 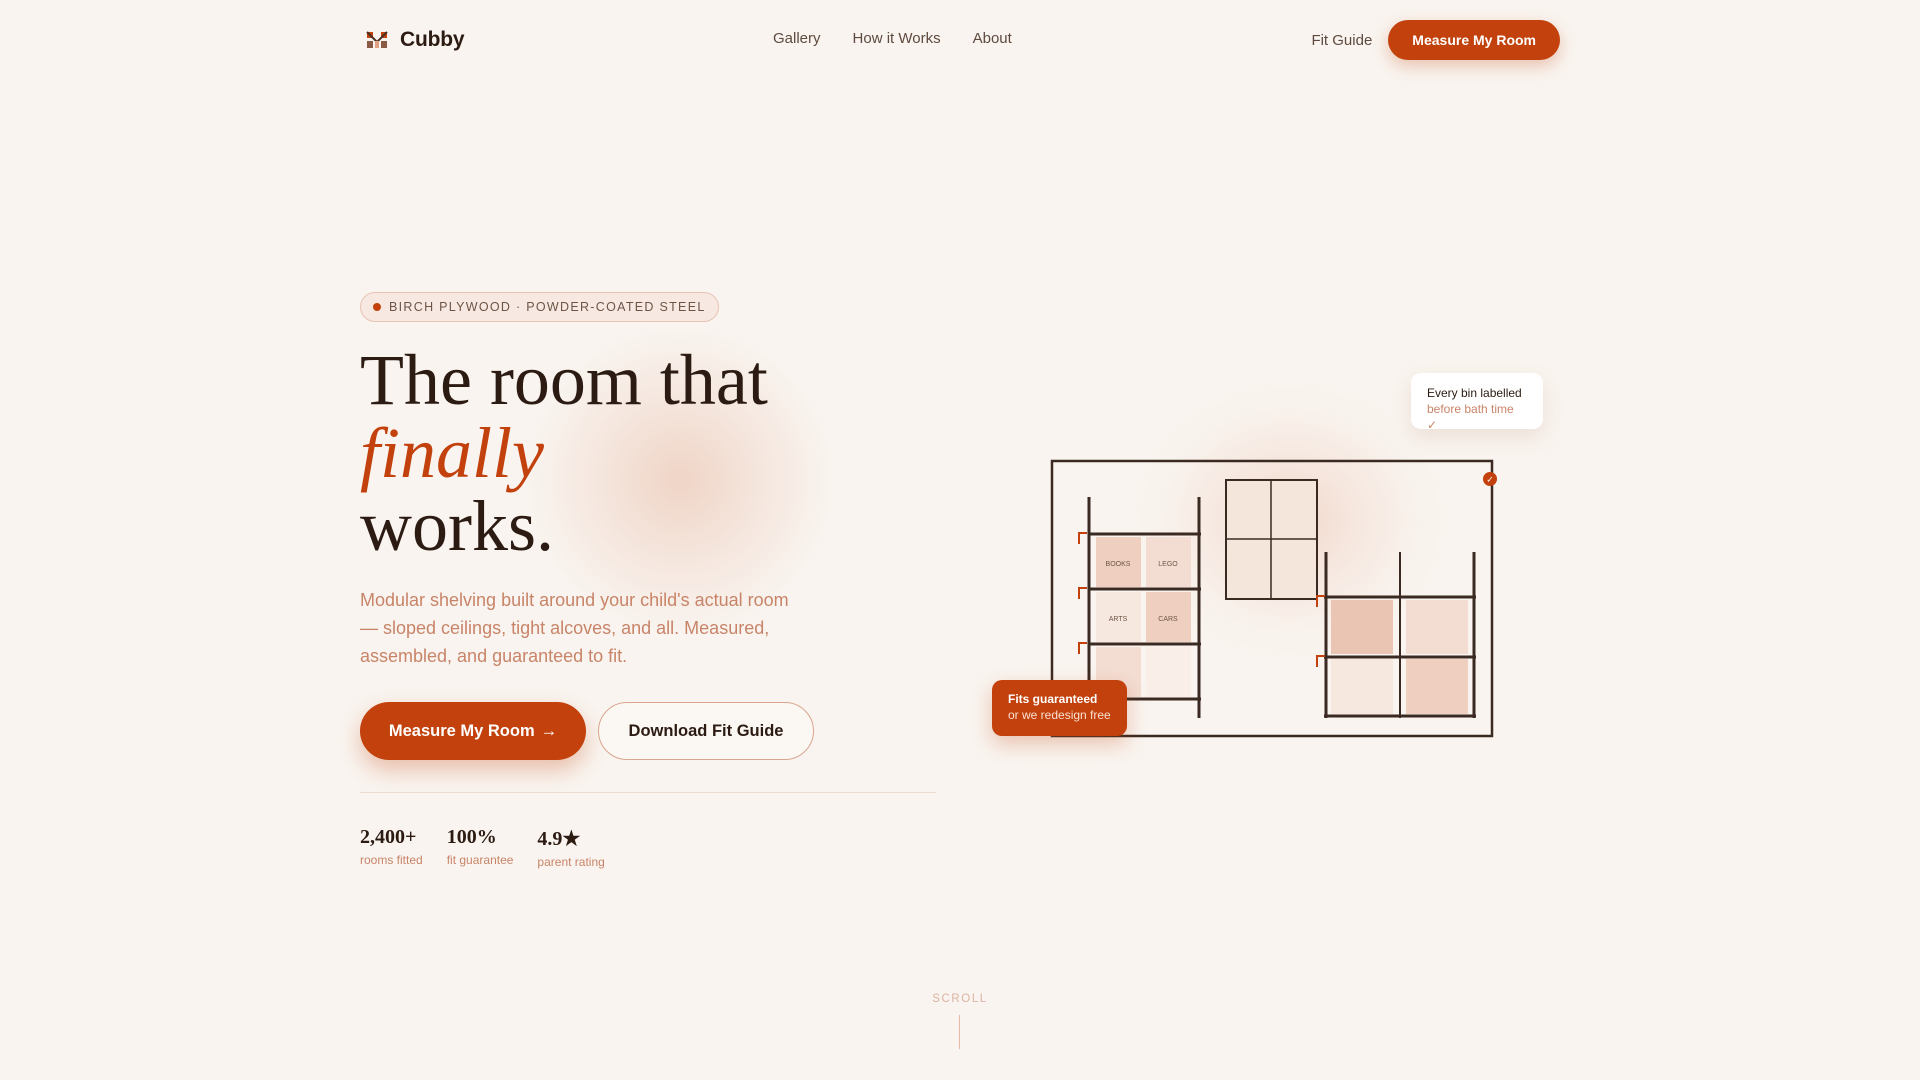 What do you see at coordinates (959, 1032) in the screenshot?
I see `scroll-indicator-line` at bounding box center [959, 1032].